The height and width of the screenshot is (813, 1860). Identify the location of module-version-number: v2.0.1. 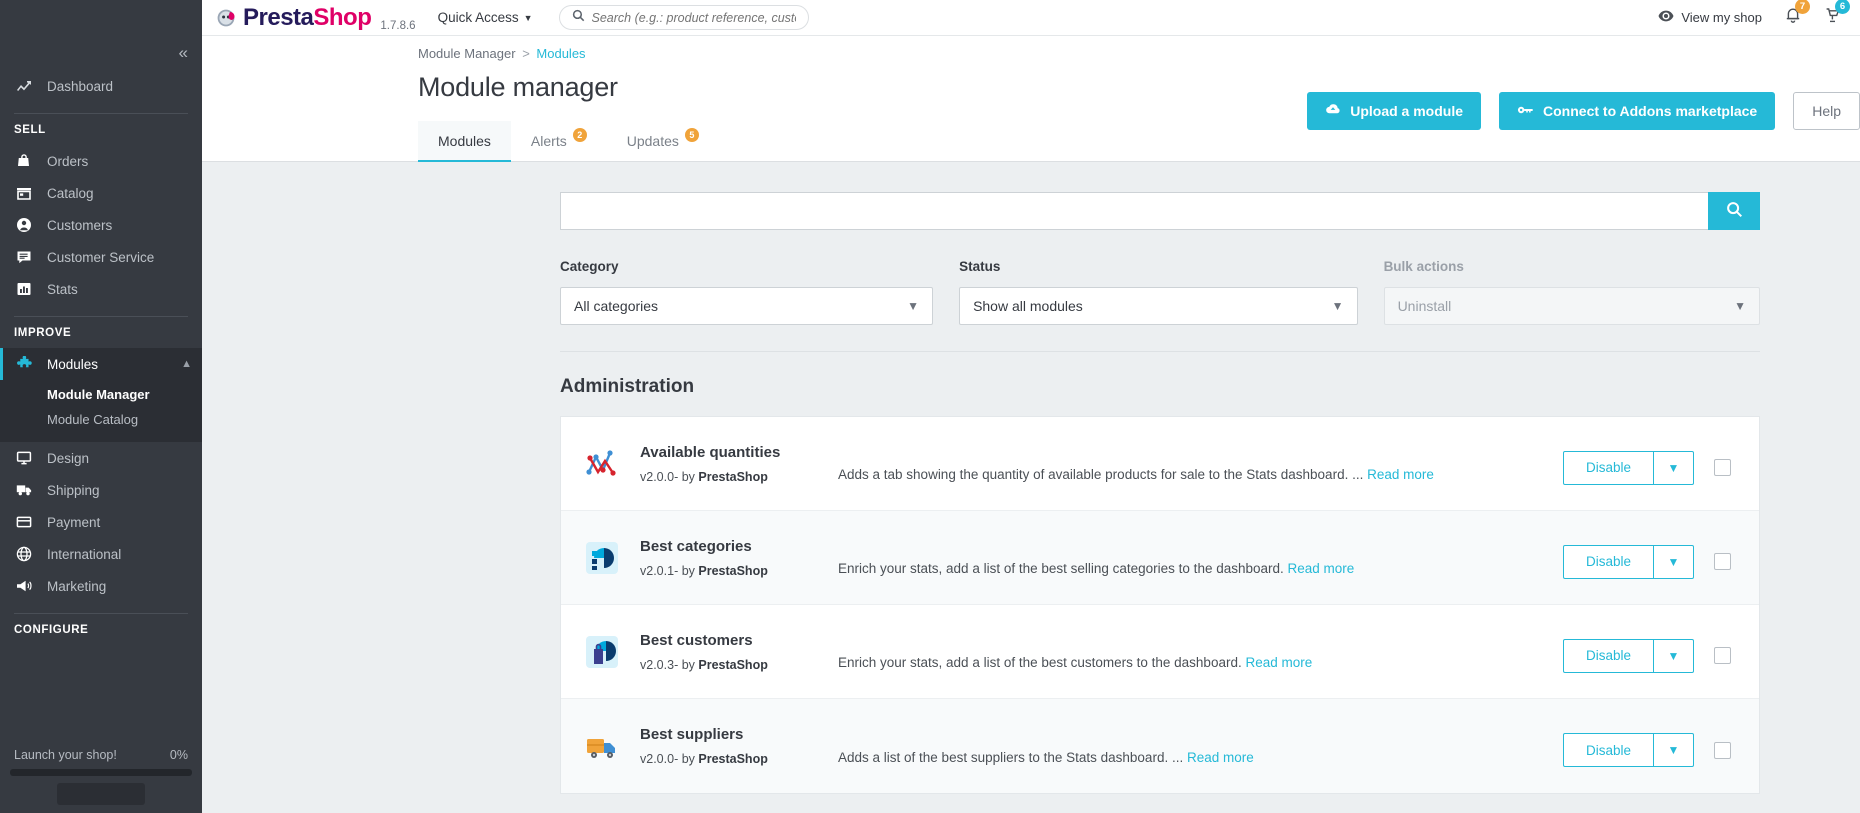
(657, 570).